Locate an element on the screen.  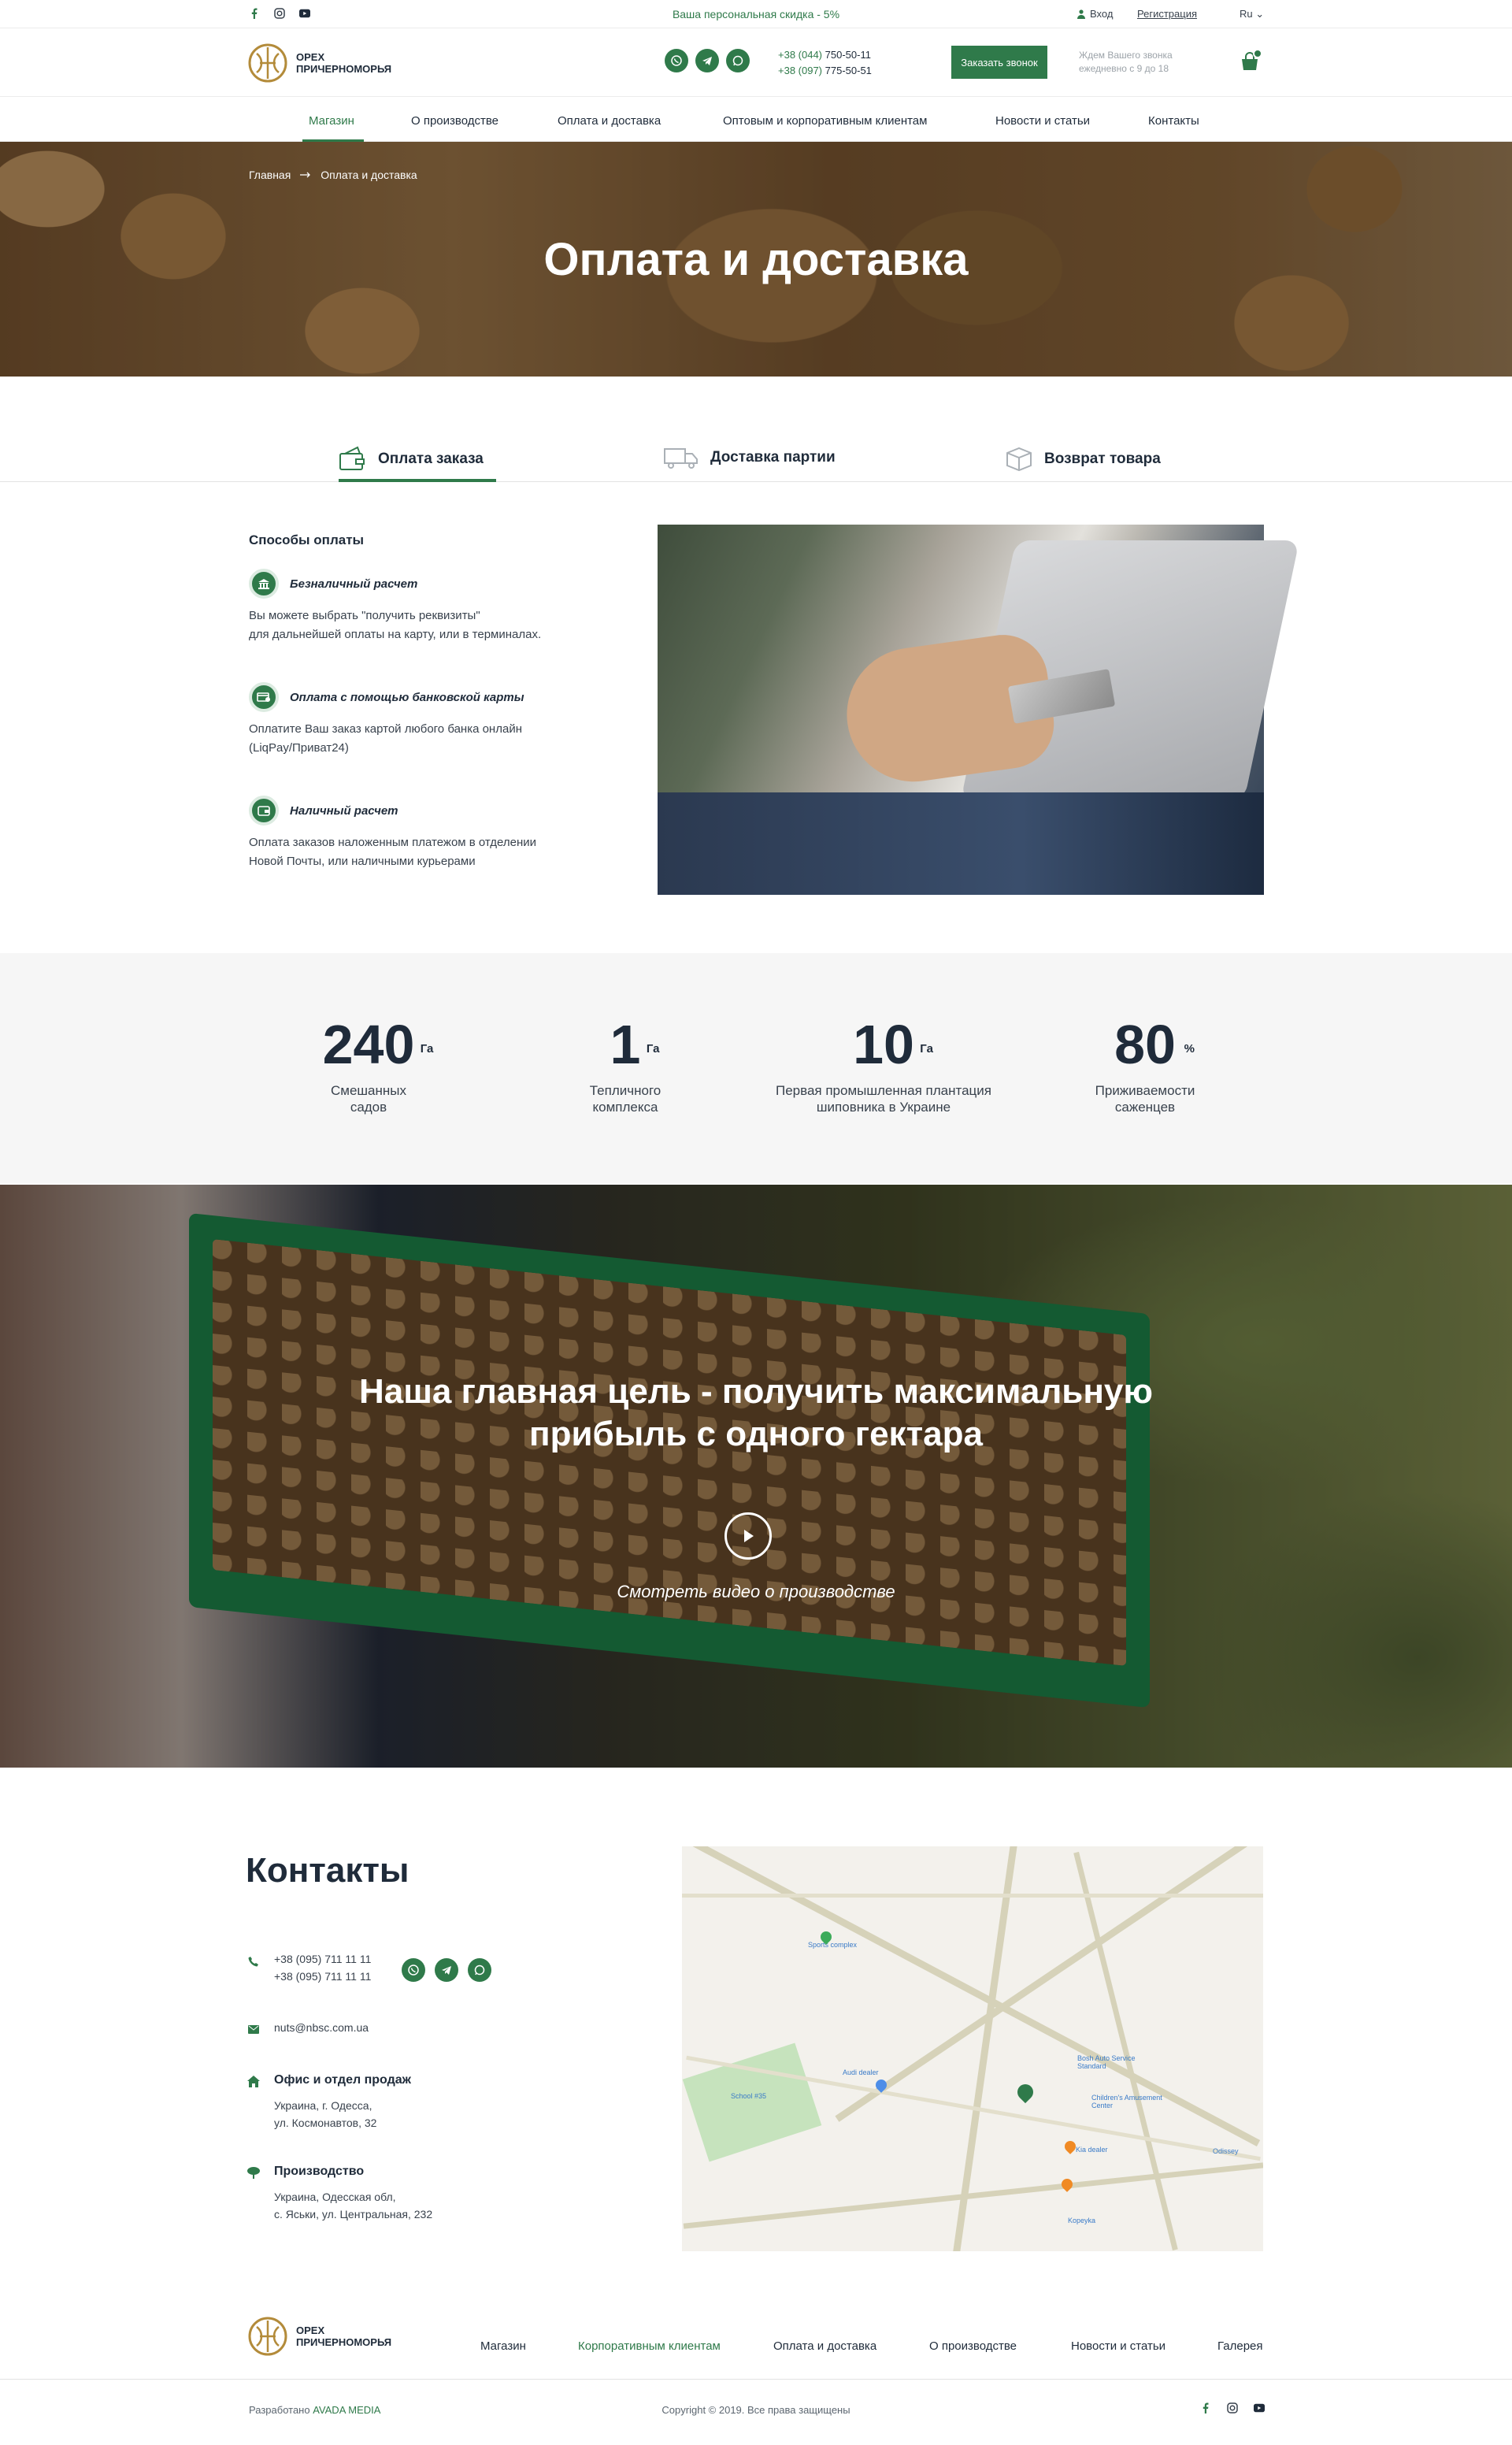
office-title: Офис и отдел продаж is located at coordinates (342, 2080).